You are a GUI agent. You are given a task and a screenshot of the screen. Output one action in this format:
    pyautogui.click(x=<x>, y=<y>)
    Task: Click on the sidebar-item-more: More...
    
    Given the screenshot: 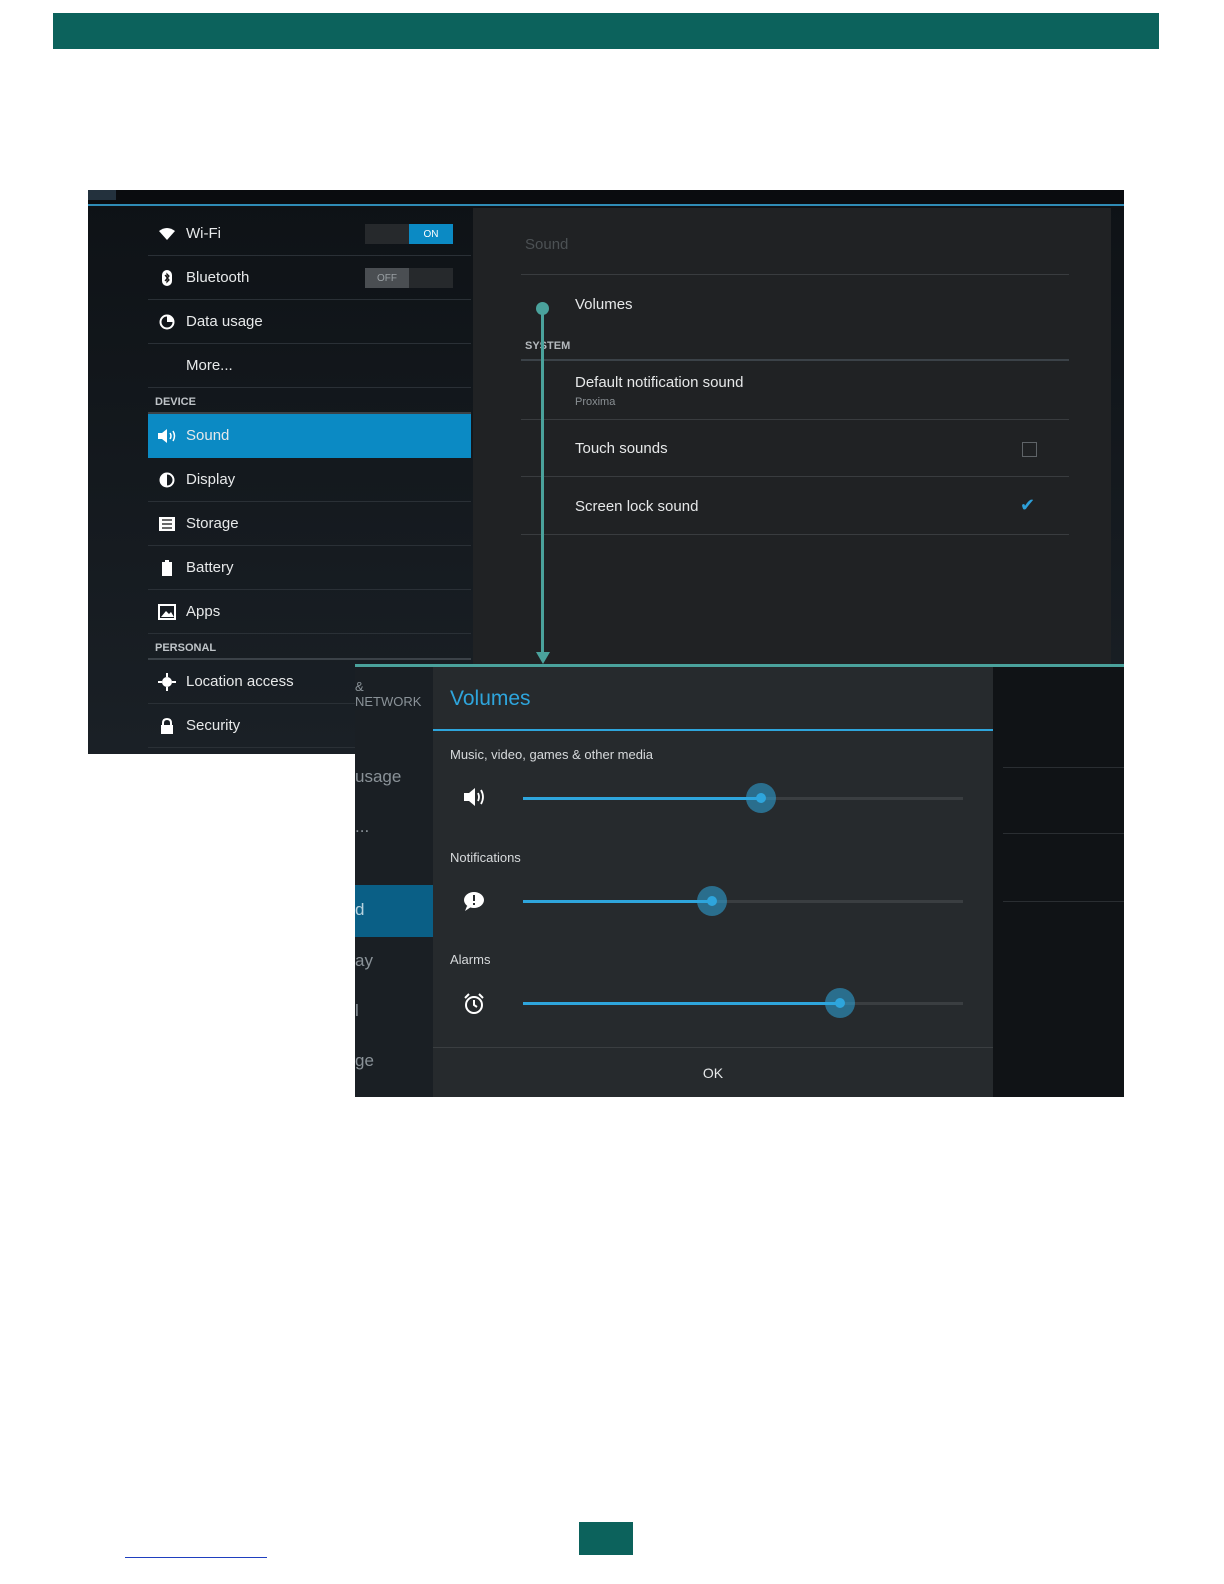 What is the action you would take?
    pyautogui.click(x=309, y=366)
    